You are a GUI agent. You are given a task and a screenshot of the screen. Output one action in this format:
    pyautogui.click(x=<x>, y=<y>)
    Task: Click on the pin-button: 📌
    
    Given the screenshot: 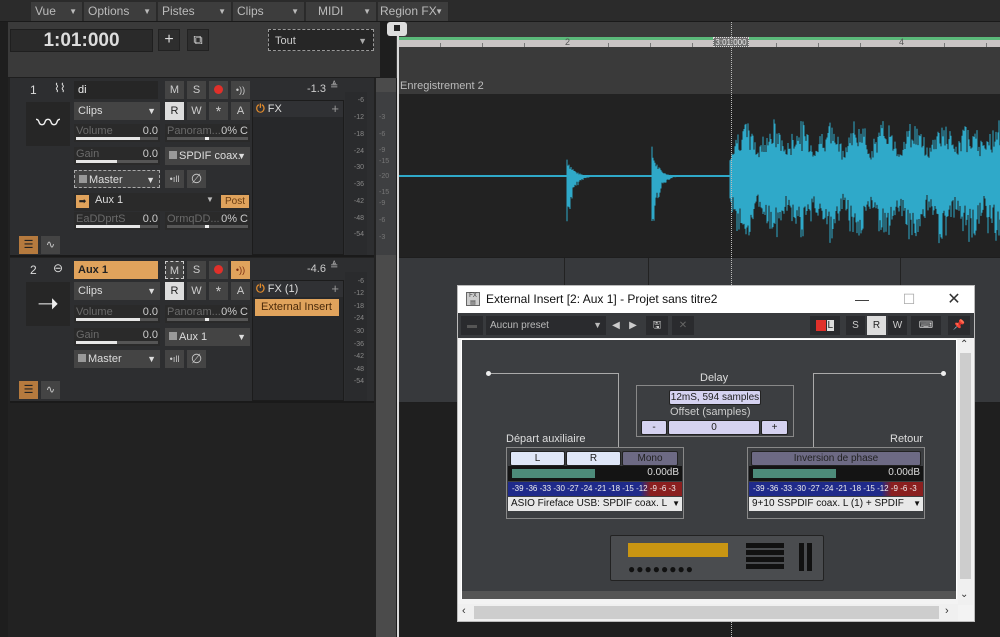 What is the action you would take?
    pyautogui.click(x=959, y=325)
    